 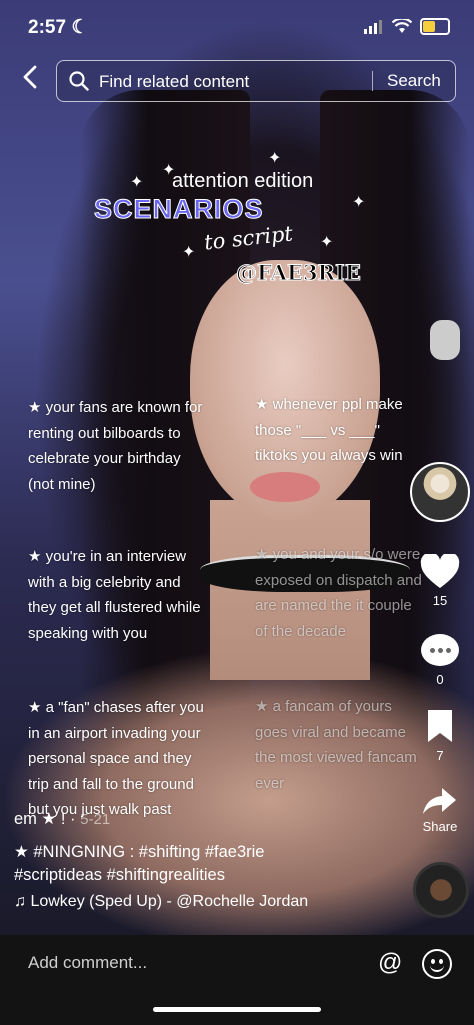 I want to click on creator-avatar, so click(x=440, y=492).